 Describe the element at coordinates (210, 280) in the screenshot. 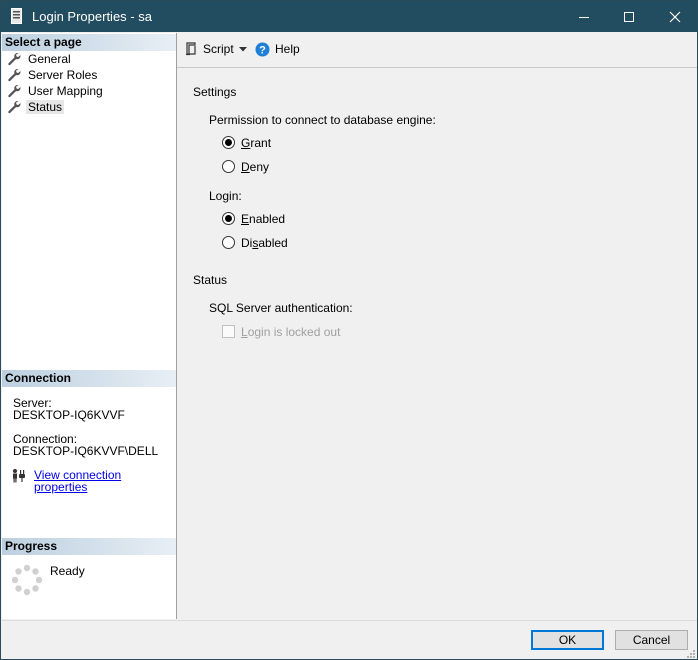

I see `status-header: Status` at that location.